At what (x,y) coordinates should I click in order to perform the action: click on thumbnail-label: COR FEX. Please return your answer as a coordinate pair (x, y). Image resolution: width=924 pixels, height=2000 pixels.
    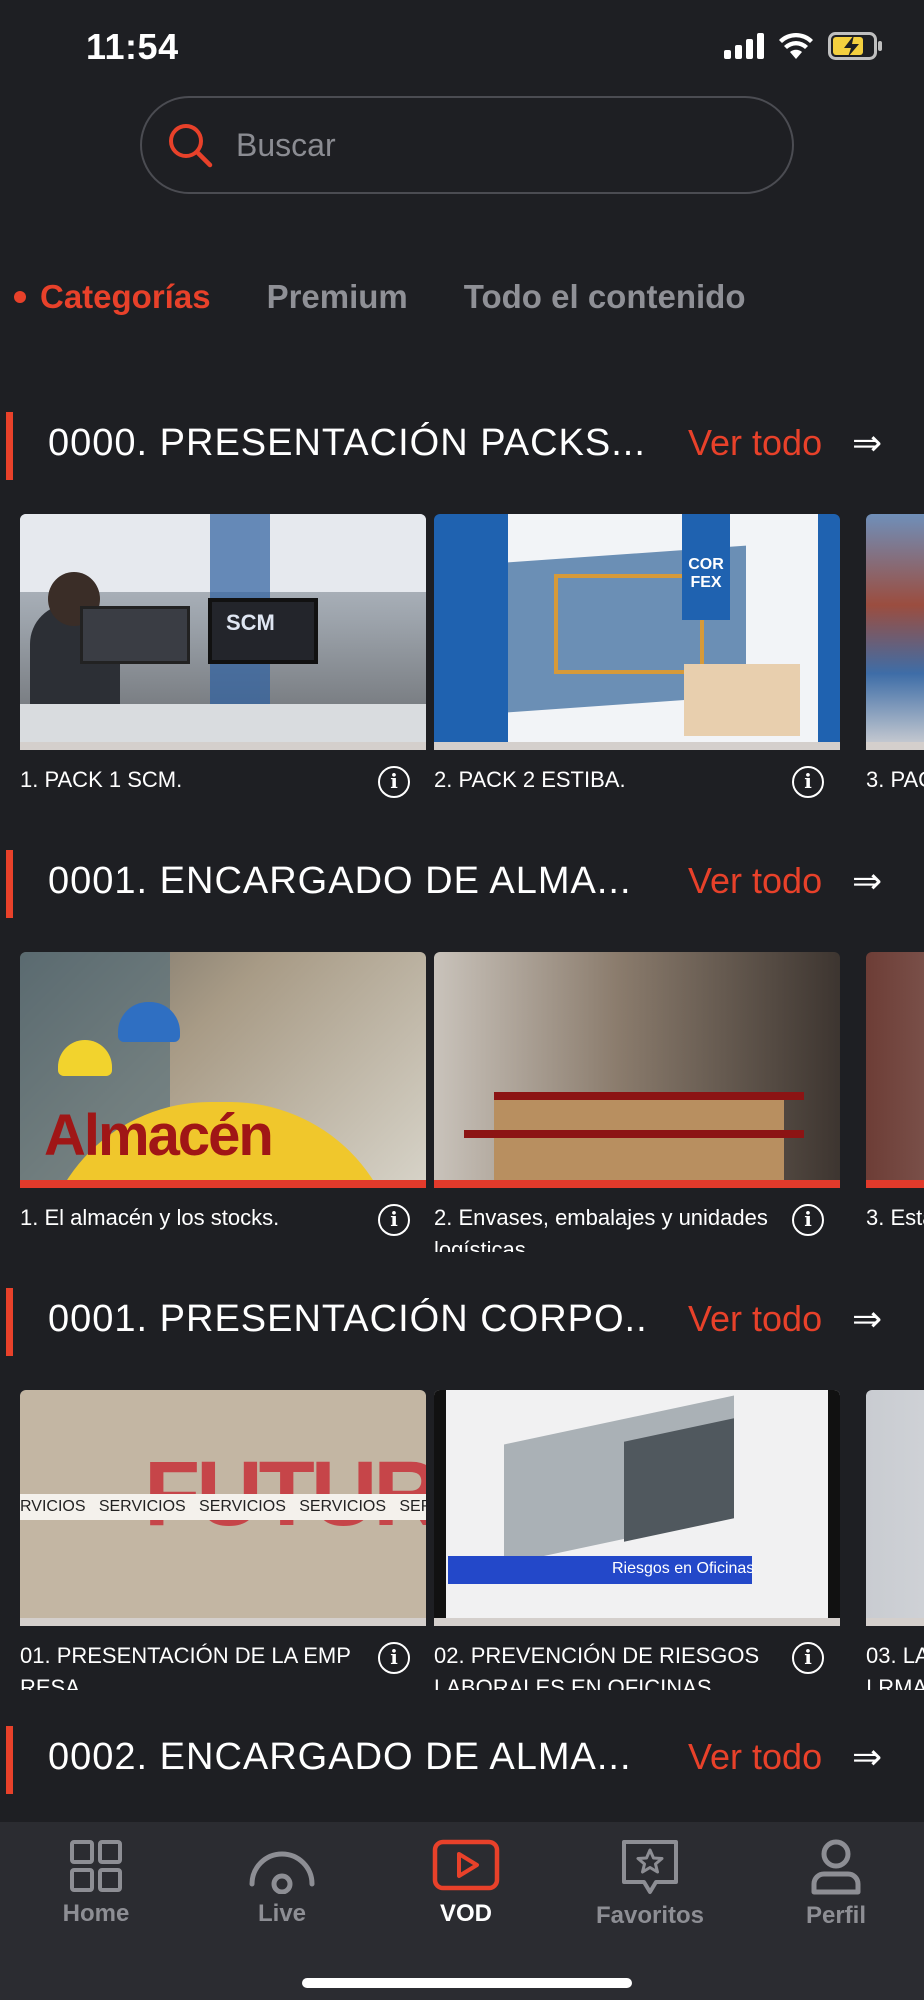
    Looking at the image, I should click on (706, 573).